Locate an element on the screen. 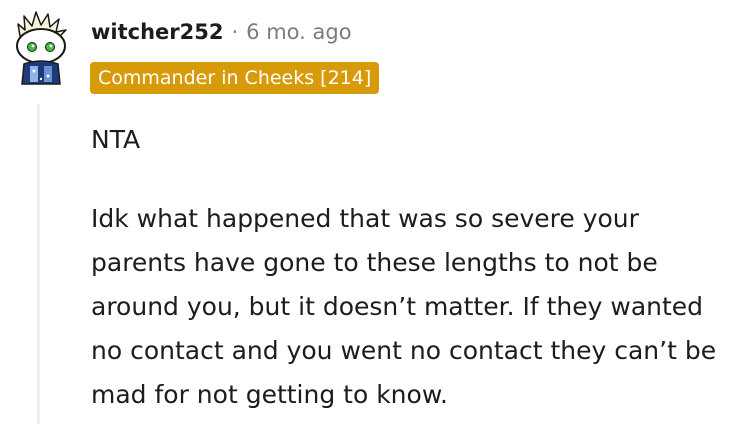  author-username: witcher252 is located at coordinates (157, 32).